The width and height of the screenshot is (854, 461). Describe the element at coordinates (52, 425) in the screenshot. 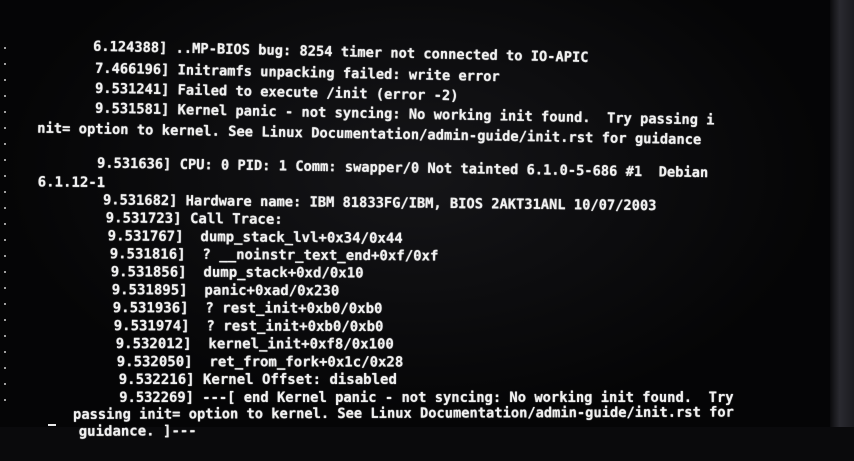

I see `console-cursor` at that location.